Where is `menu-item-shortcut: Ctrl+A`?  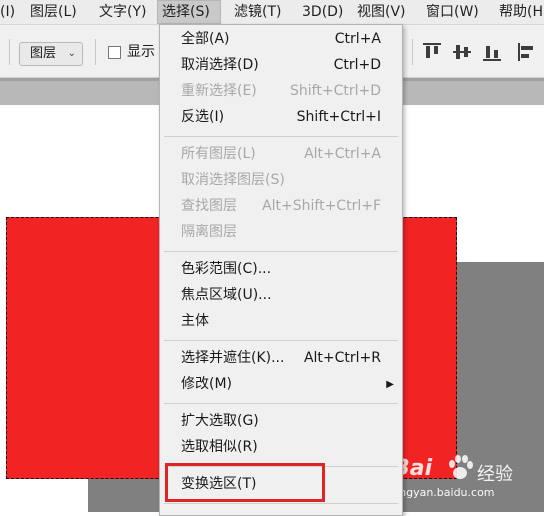 menu-item-shortcut: Ctrl+A is located at coordinates (357, 39).